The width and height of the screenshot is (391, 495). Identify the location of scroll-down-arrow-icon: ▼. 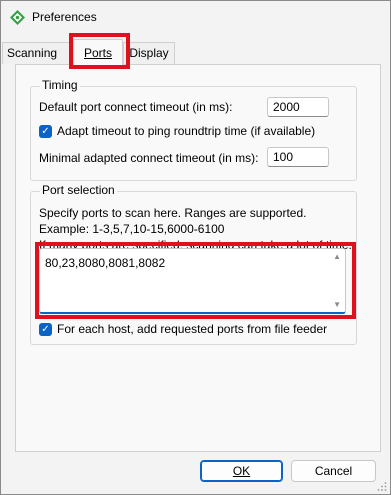
(337, 304).